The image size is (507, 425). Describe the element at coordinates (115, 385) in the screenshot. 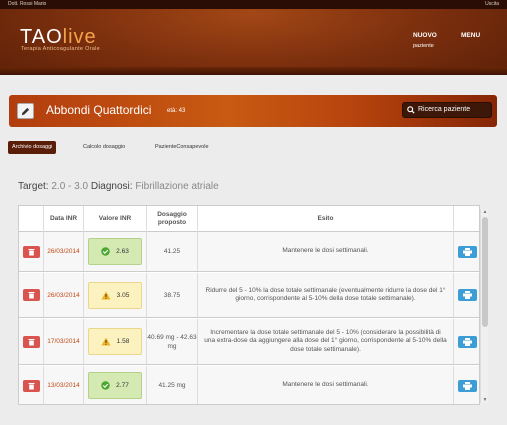

I see `inr-value-box: 2.77` at that location.